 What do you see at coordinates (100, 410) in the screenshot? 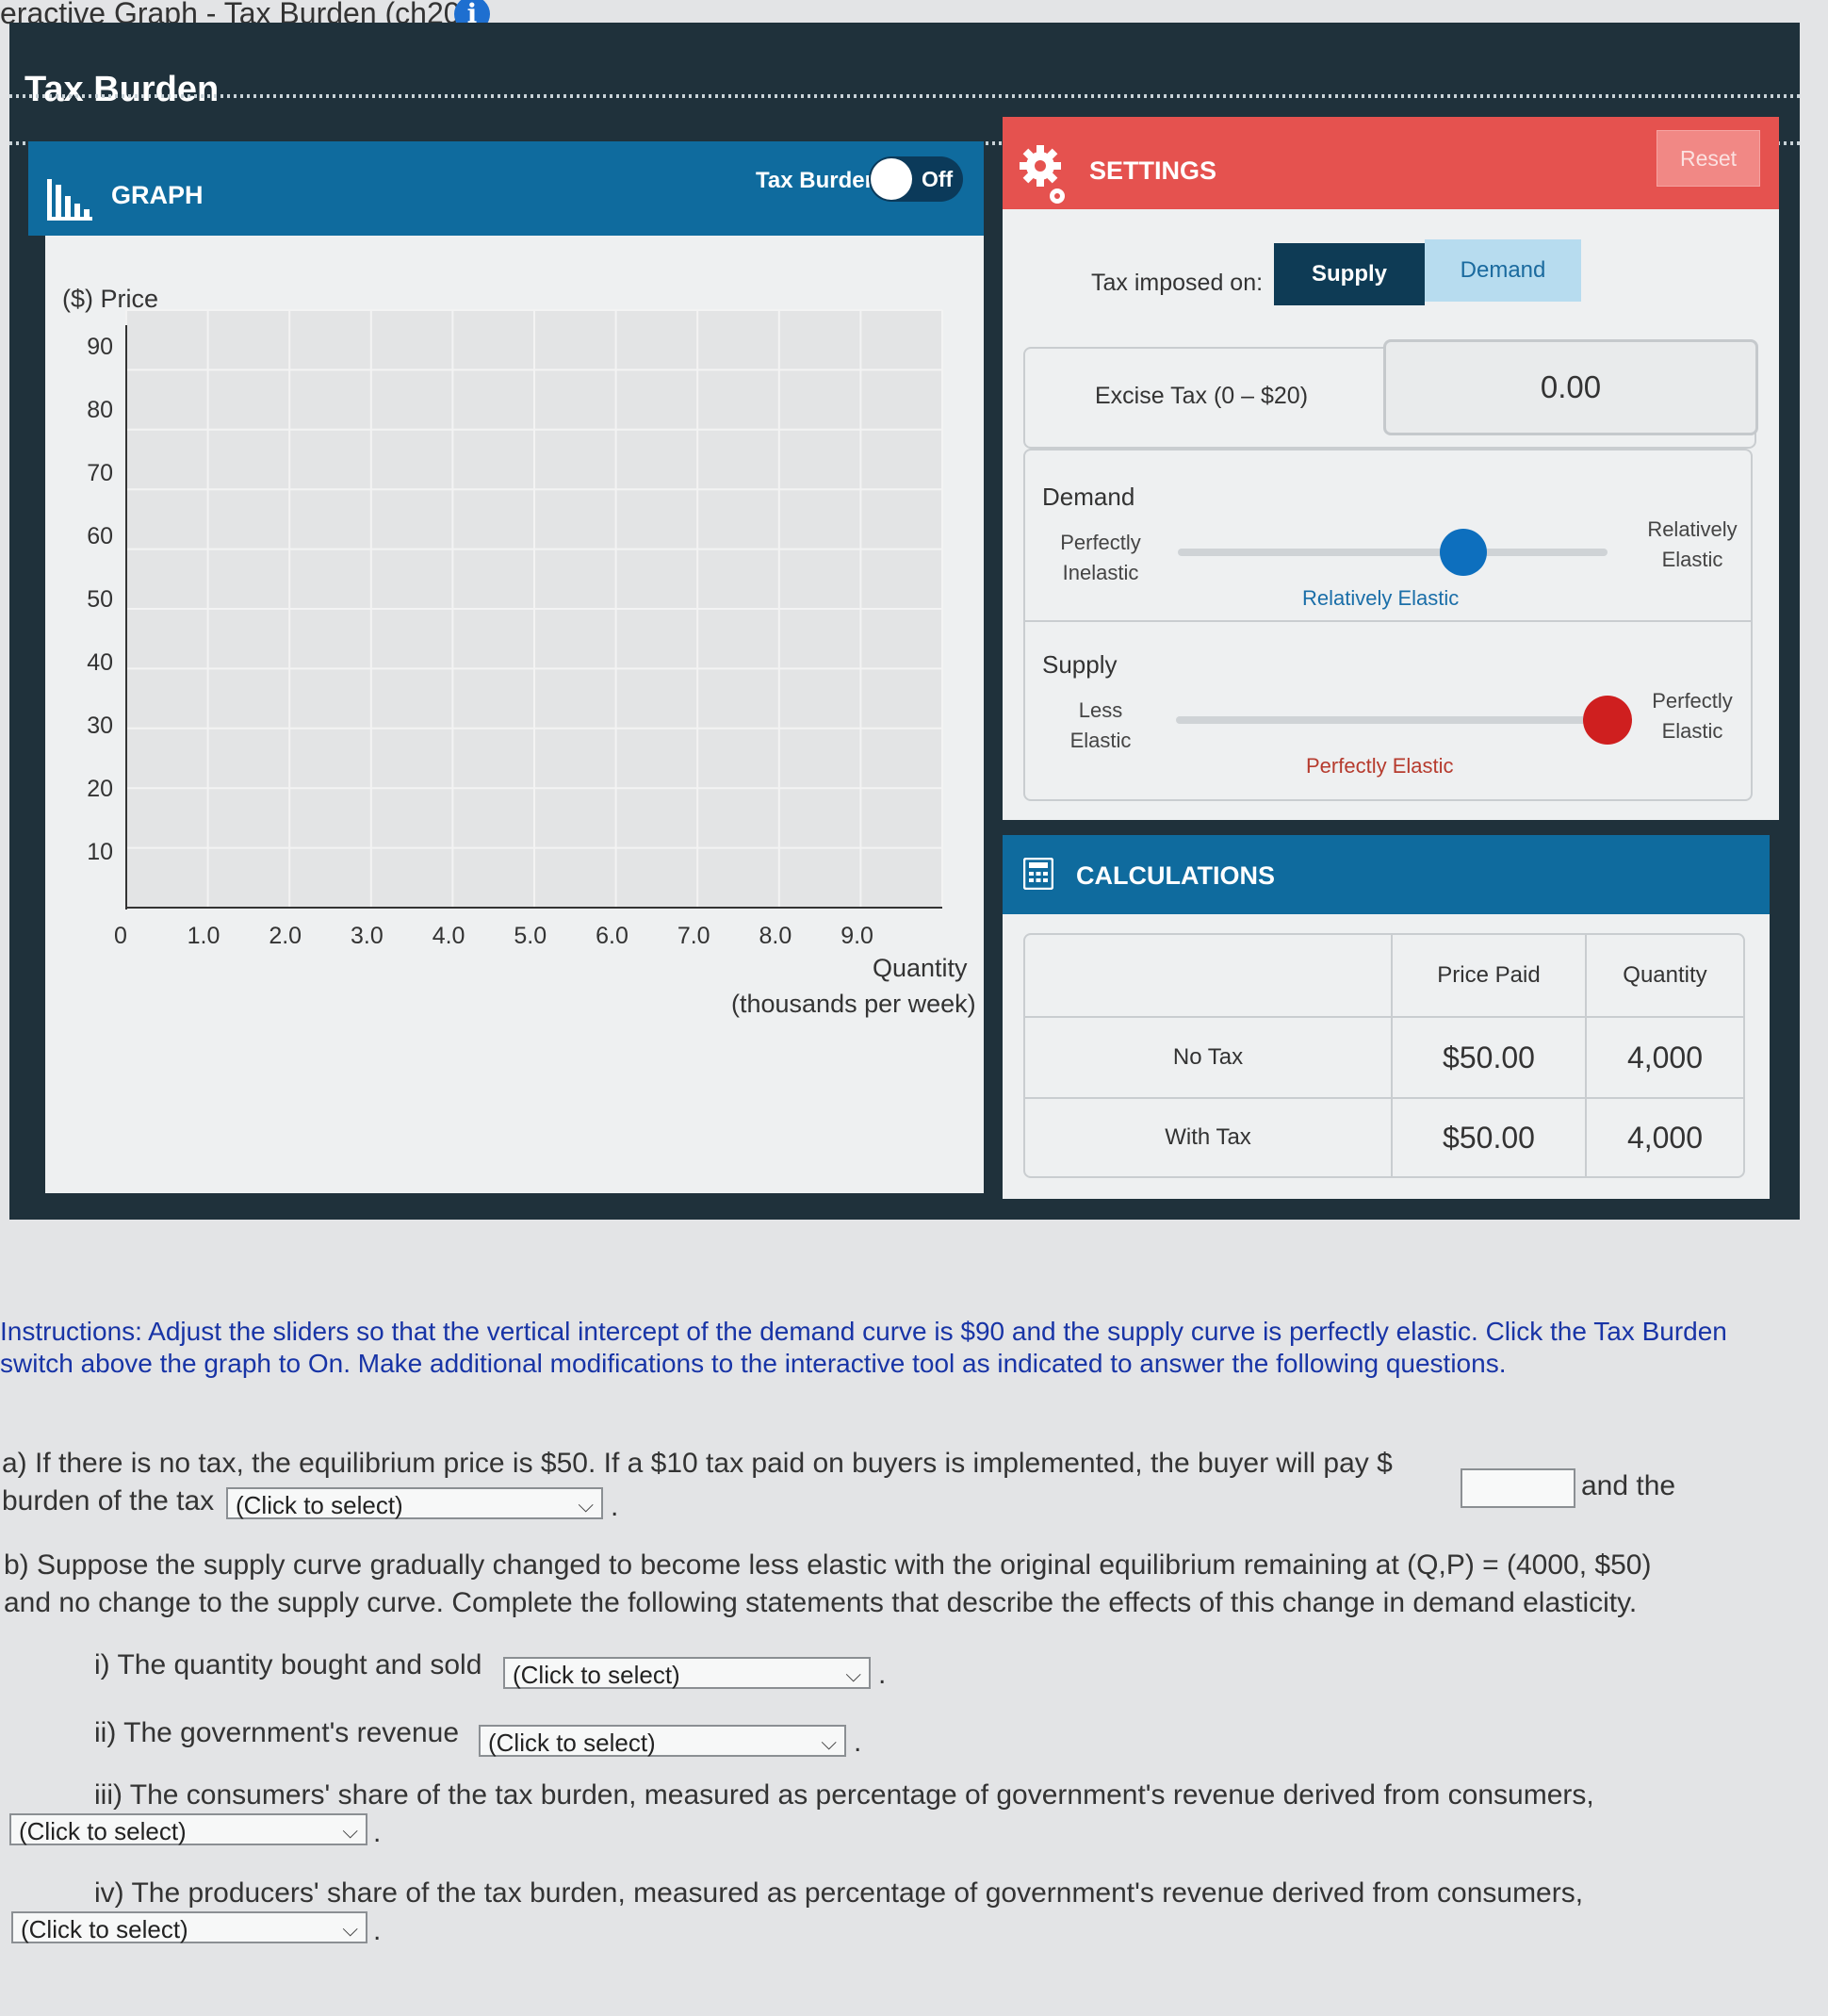
I see `y-tick-label: 80` at bounding box center [100, 410].